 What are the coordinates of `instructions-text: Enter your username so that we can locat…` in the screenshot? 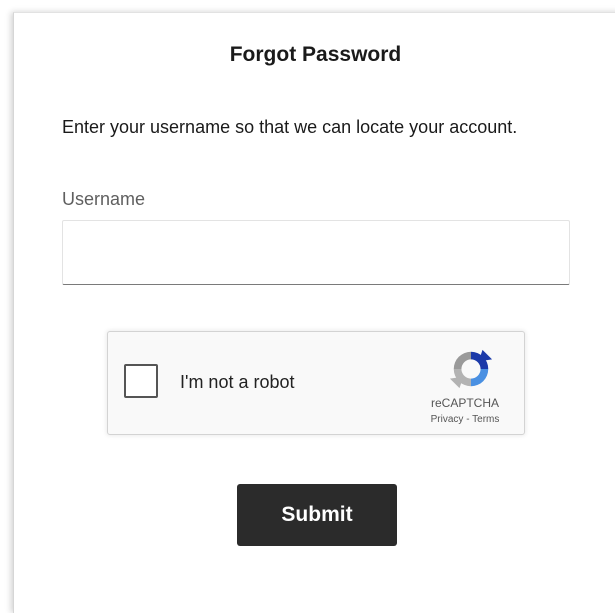 It's located at (290, 127).